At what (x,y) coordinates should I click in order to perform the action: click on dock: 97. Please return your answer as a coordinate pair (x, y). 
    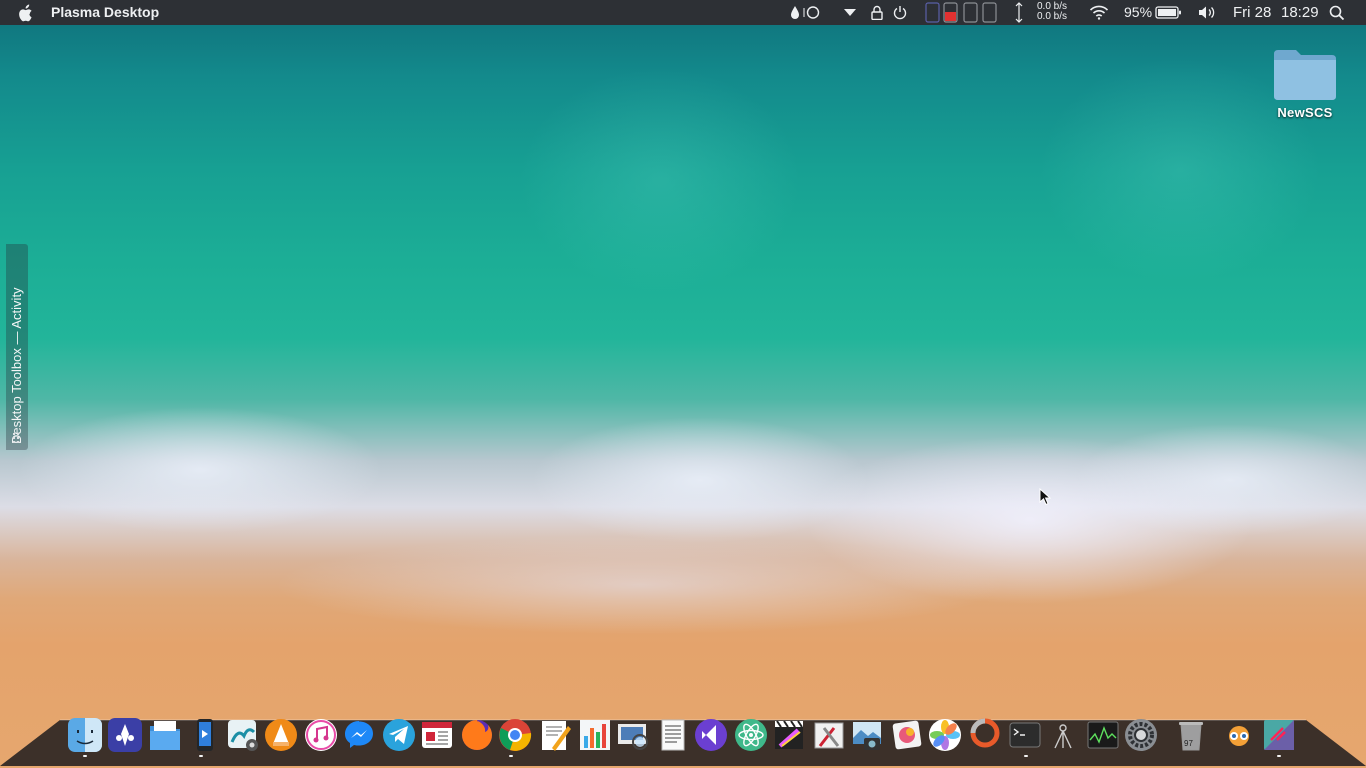
    Looking at the image, I should click on (684, 736).